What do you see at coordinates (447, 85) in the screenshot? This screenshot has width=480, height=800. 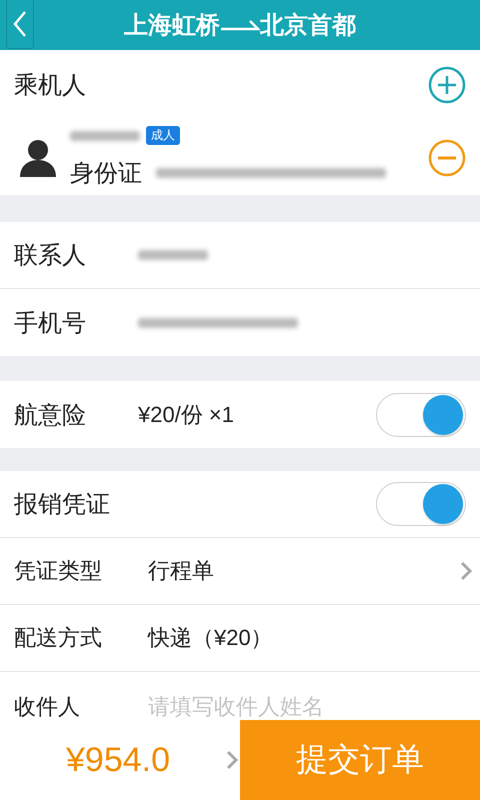 I see `add-circle-icon` at bounding box center [447, 85].